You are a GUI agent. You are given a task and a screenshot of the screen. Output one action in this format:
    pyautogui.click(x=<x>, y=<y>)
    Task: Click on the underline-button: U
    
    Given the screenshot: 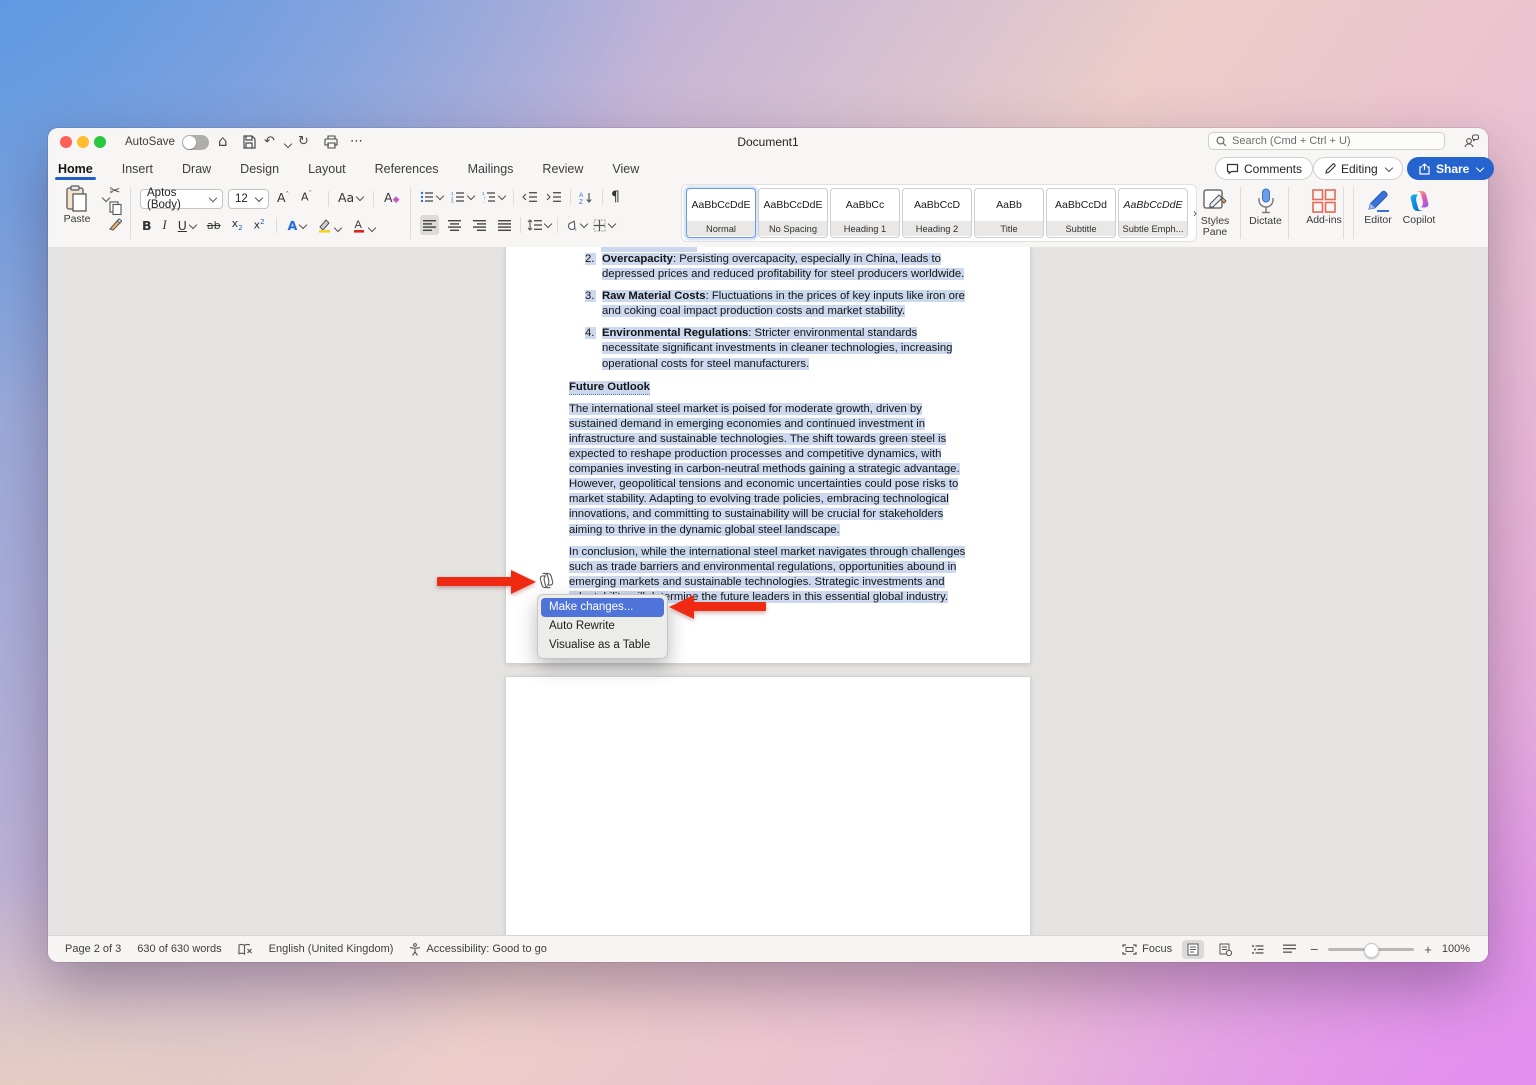 What is the action you would take?
    pyautogui.click(x=188, y=225)
    